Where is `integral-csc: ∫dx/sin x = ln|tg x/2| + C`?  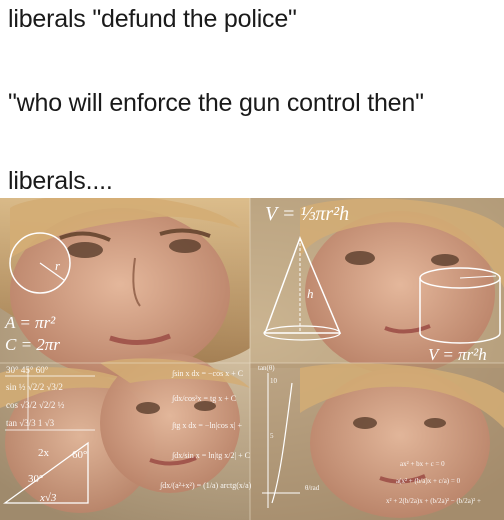 integral-csc: ∫dx/sin x = ln|tg x/2| + C is located at coordinates (210, 455).